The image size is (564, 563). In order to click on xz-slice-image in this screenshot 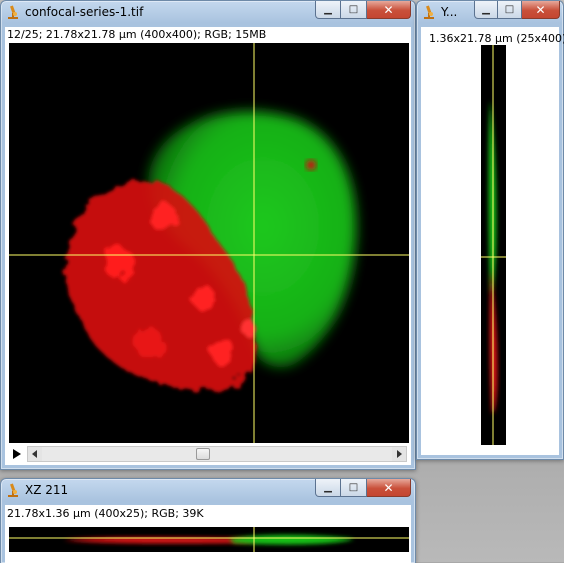, I will do `click(209, 539)`.